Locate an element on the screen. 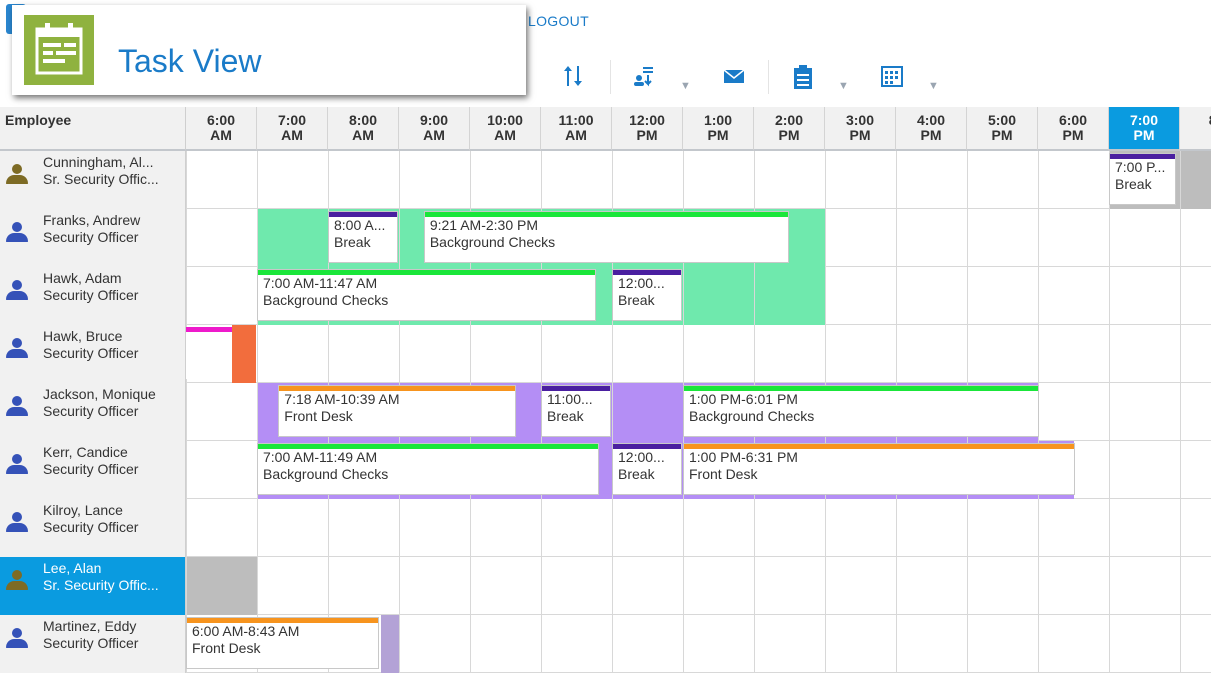  employee-cell: Hawk, Adam Security Officer is located at coordinates (93, 296).